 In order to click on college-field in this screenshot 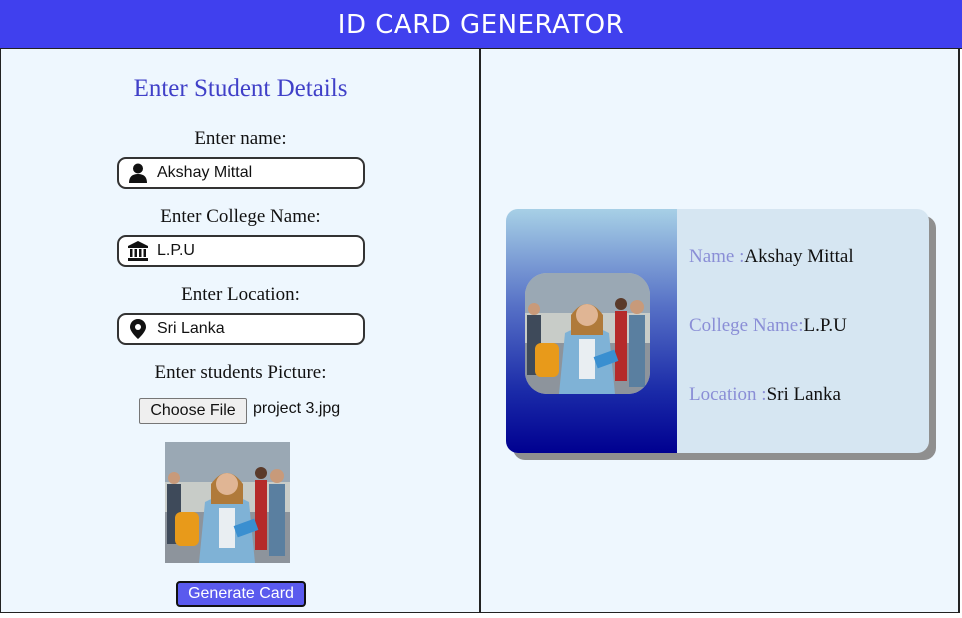, I will do `click(241, 251)`.